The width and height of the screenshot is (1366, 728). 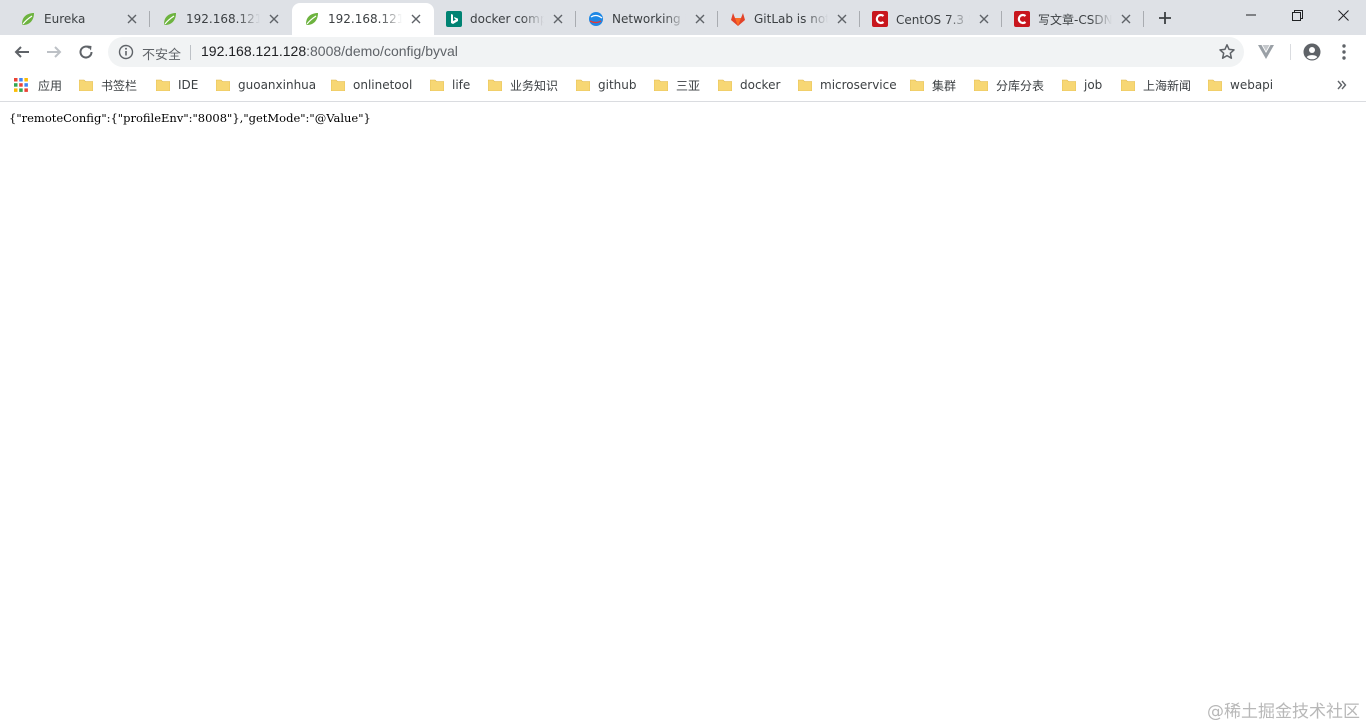 I want to click on tab-ip-active: 192.168.121.128:8008, so click(x=363, y=19).